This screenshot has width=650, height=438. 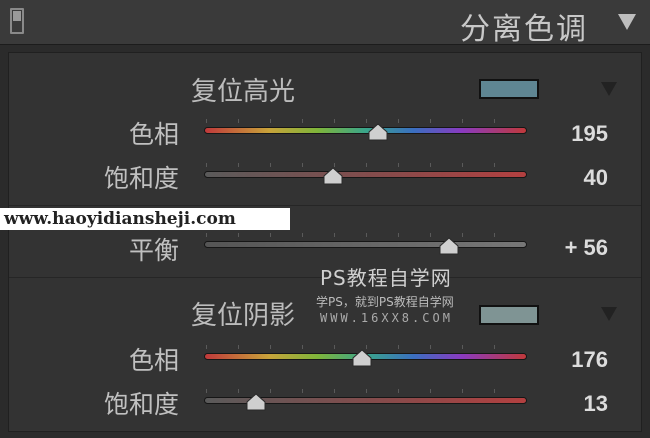 I want to click on panel-title: 分离色调, so click(x=524, y=29).